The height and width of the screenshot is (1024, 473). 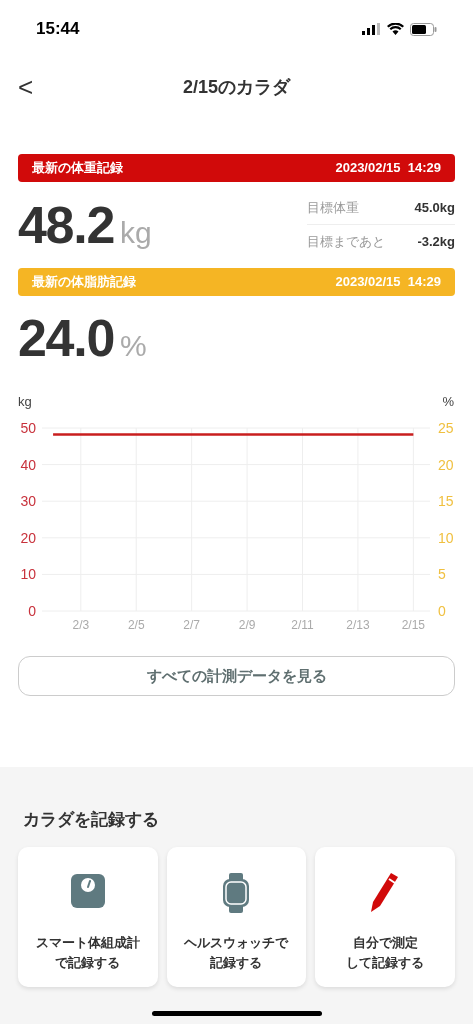 I want to click on goal-value: -3.2kg, so click(x=436, y=241).